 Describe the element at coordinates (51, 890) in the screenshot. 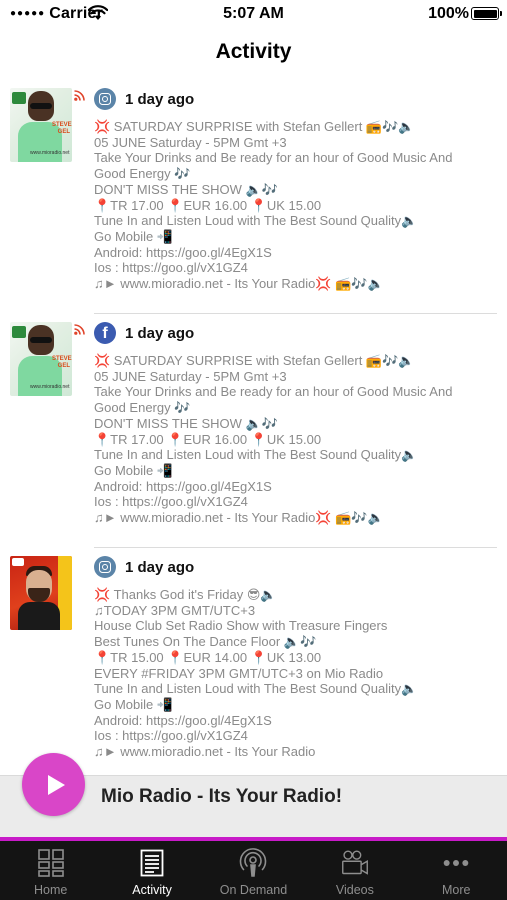

I see `tab-label: Home` at that location.